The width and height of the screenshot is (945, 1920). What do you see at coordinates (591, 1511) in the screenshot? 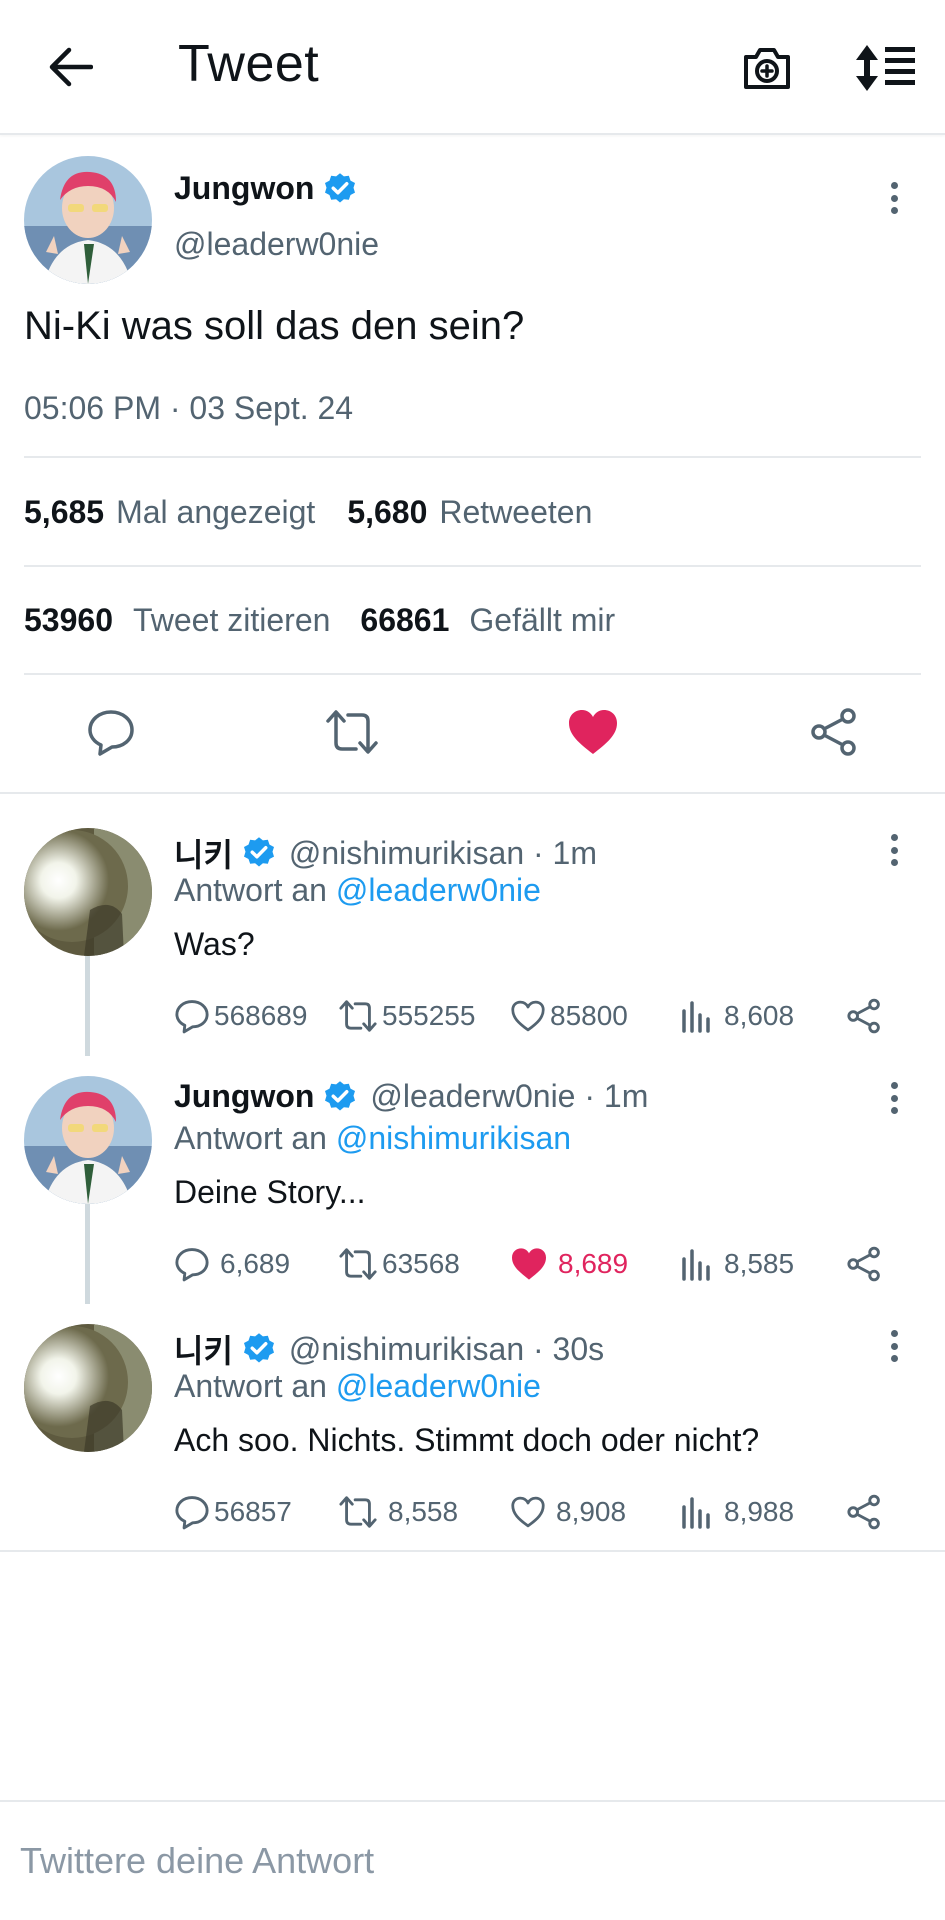
I see `like-count: 8,908` at bounding box center [591, 1511].